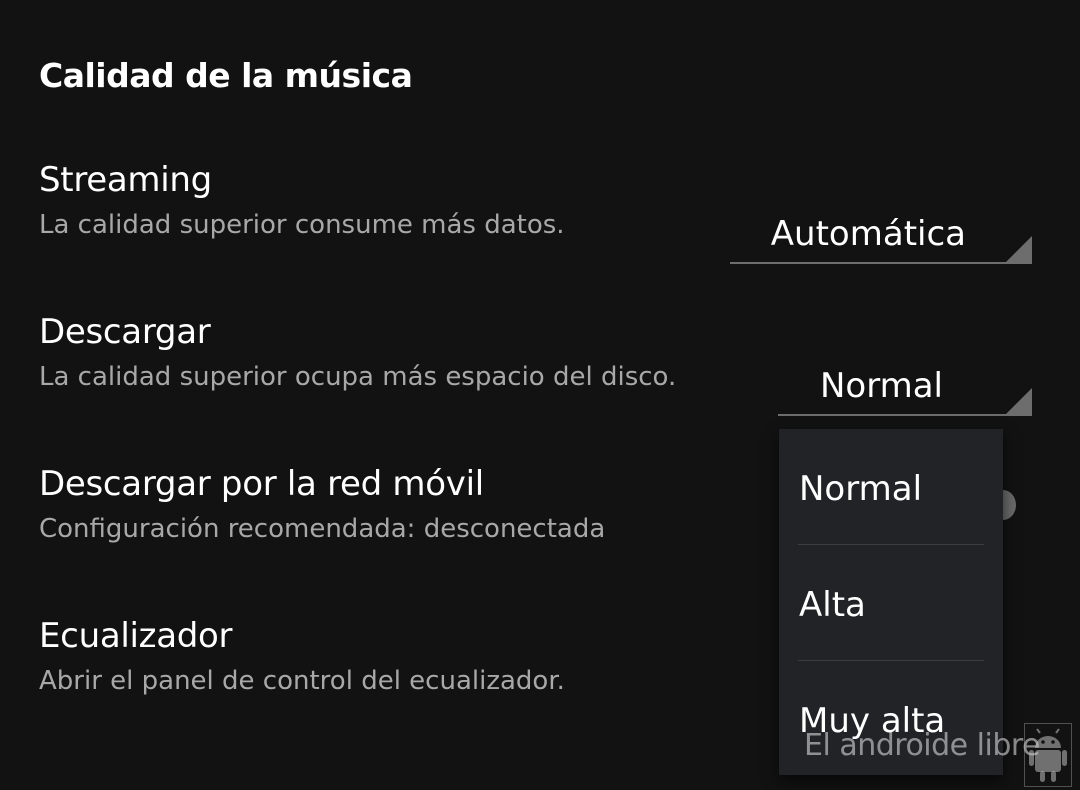 The width and height of the screenshot is (1080, 790). What do you see at coordinates (125, 180) in the screenshot?
I see `setting-streaming-title: Streaming` at bounding box center [125, 180].